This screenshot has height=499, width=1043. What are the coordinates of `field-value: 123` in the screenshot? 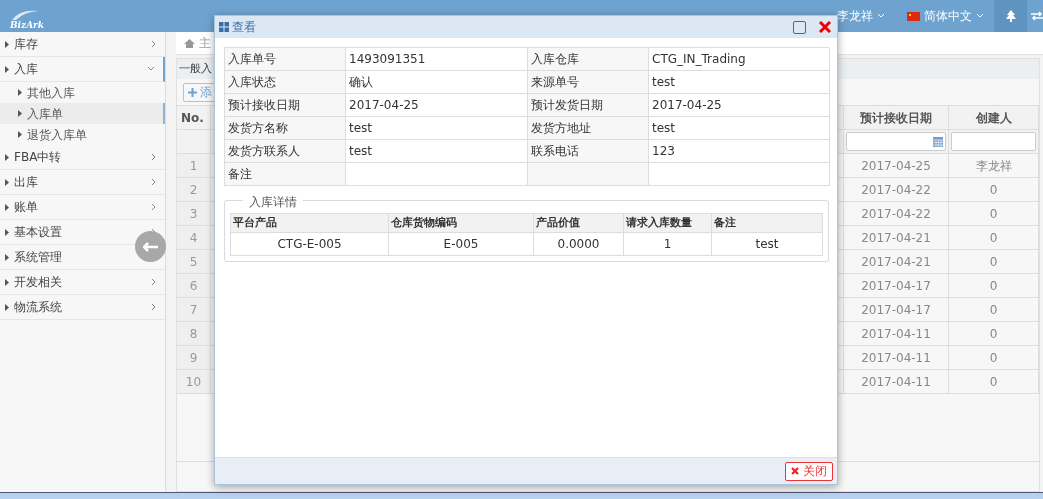 It's located at (739, 151).